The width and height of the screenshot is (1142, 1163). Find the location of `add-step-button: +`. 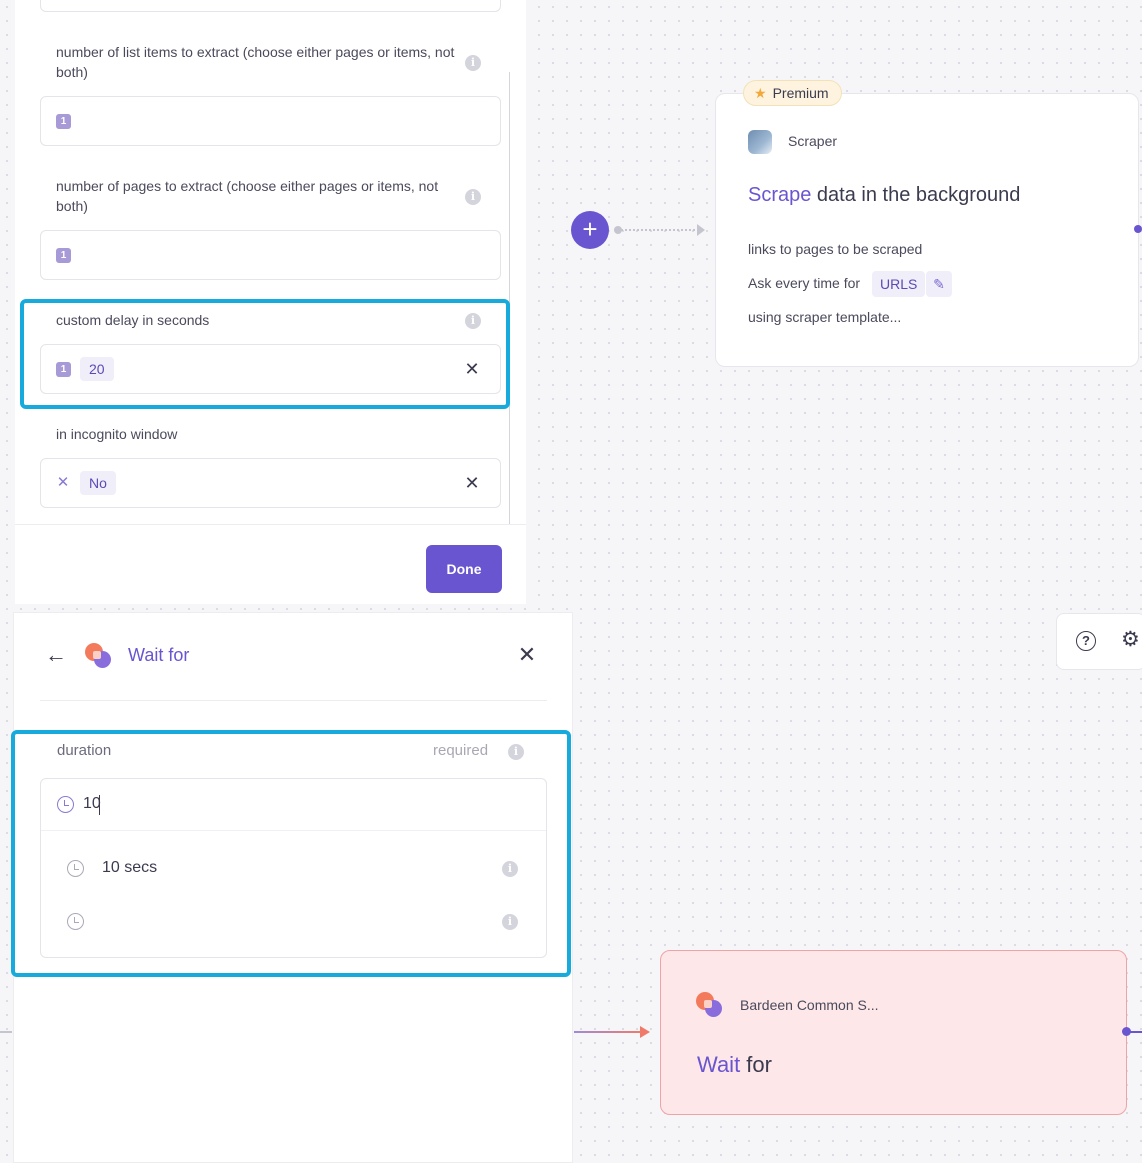

add-step-button: + is located at coordinates (590, 230).